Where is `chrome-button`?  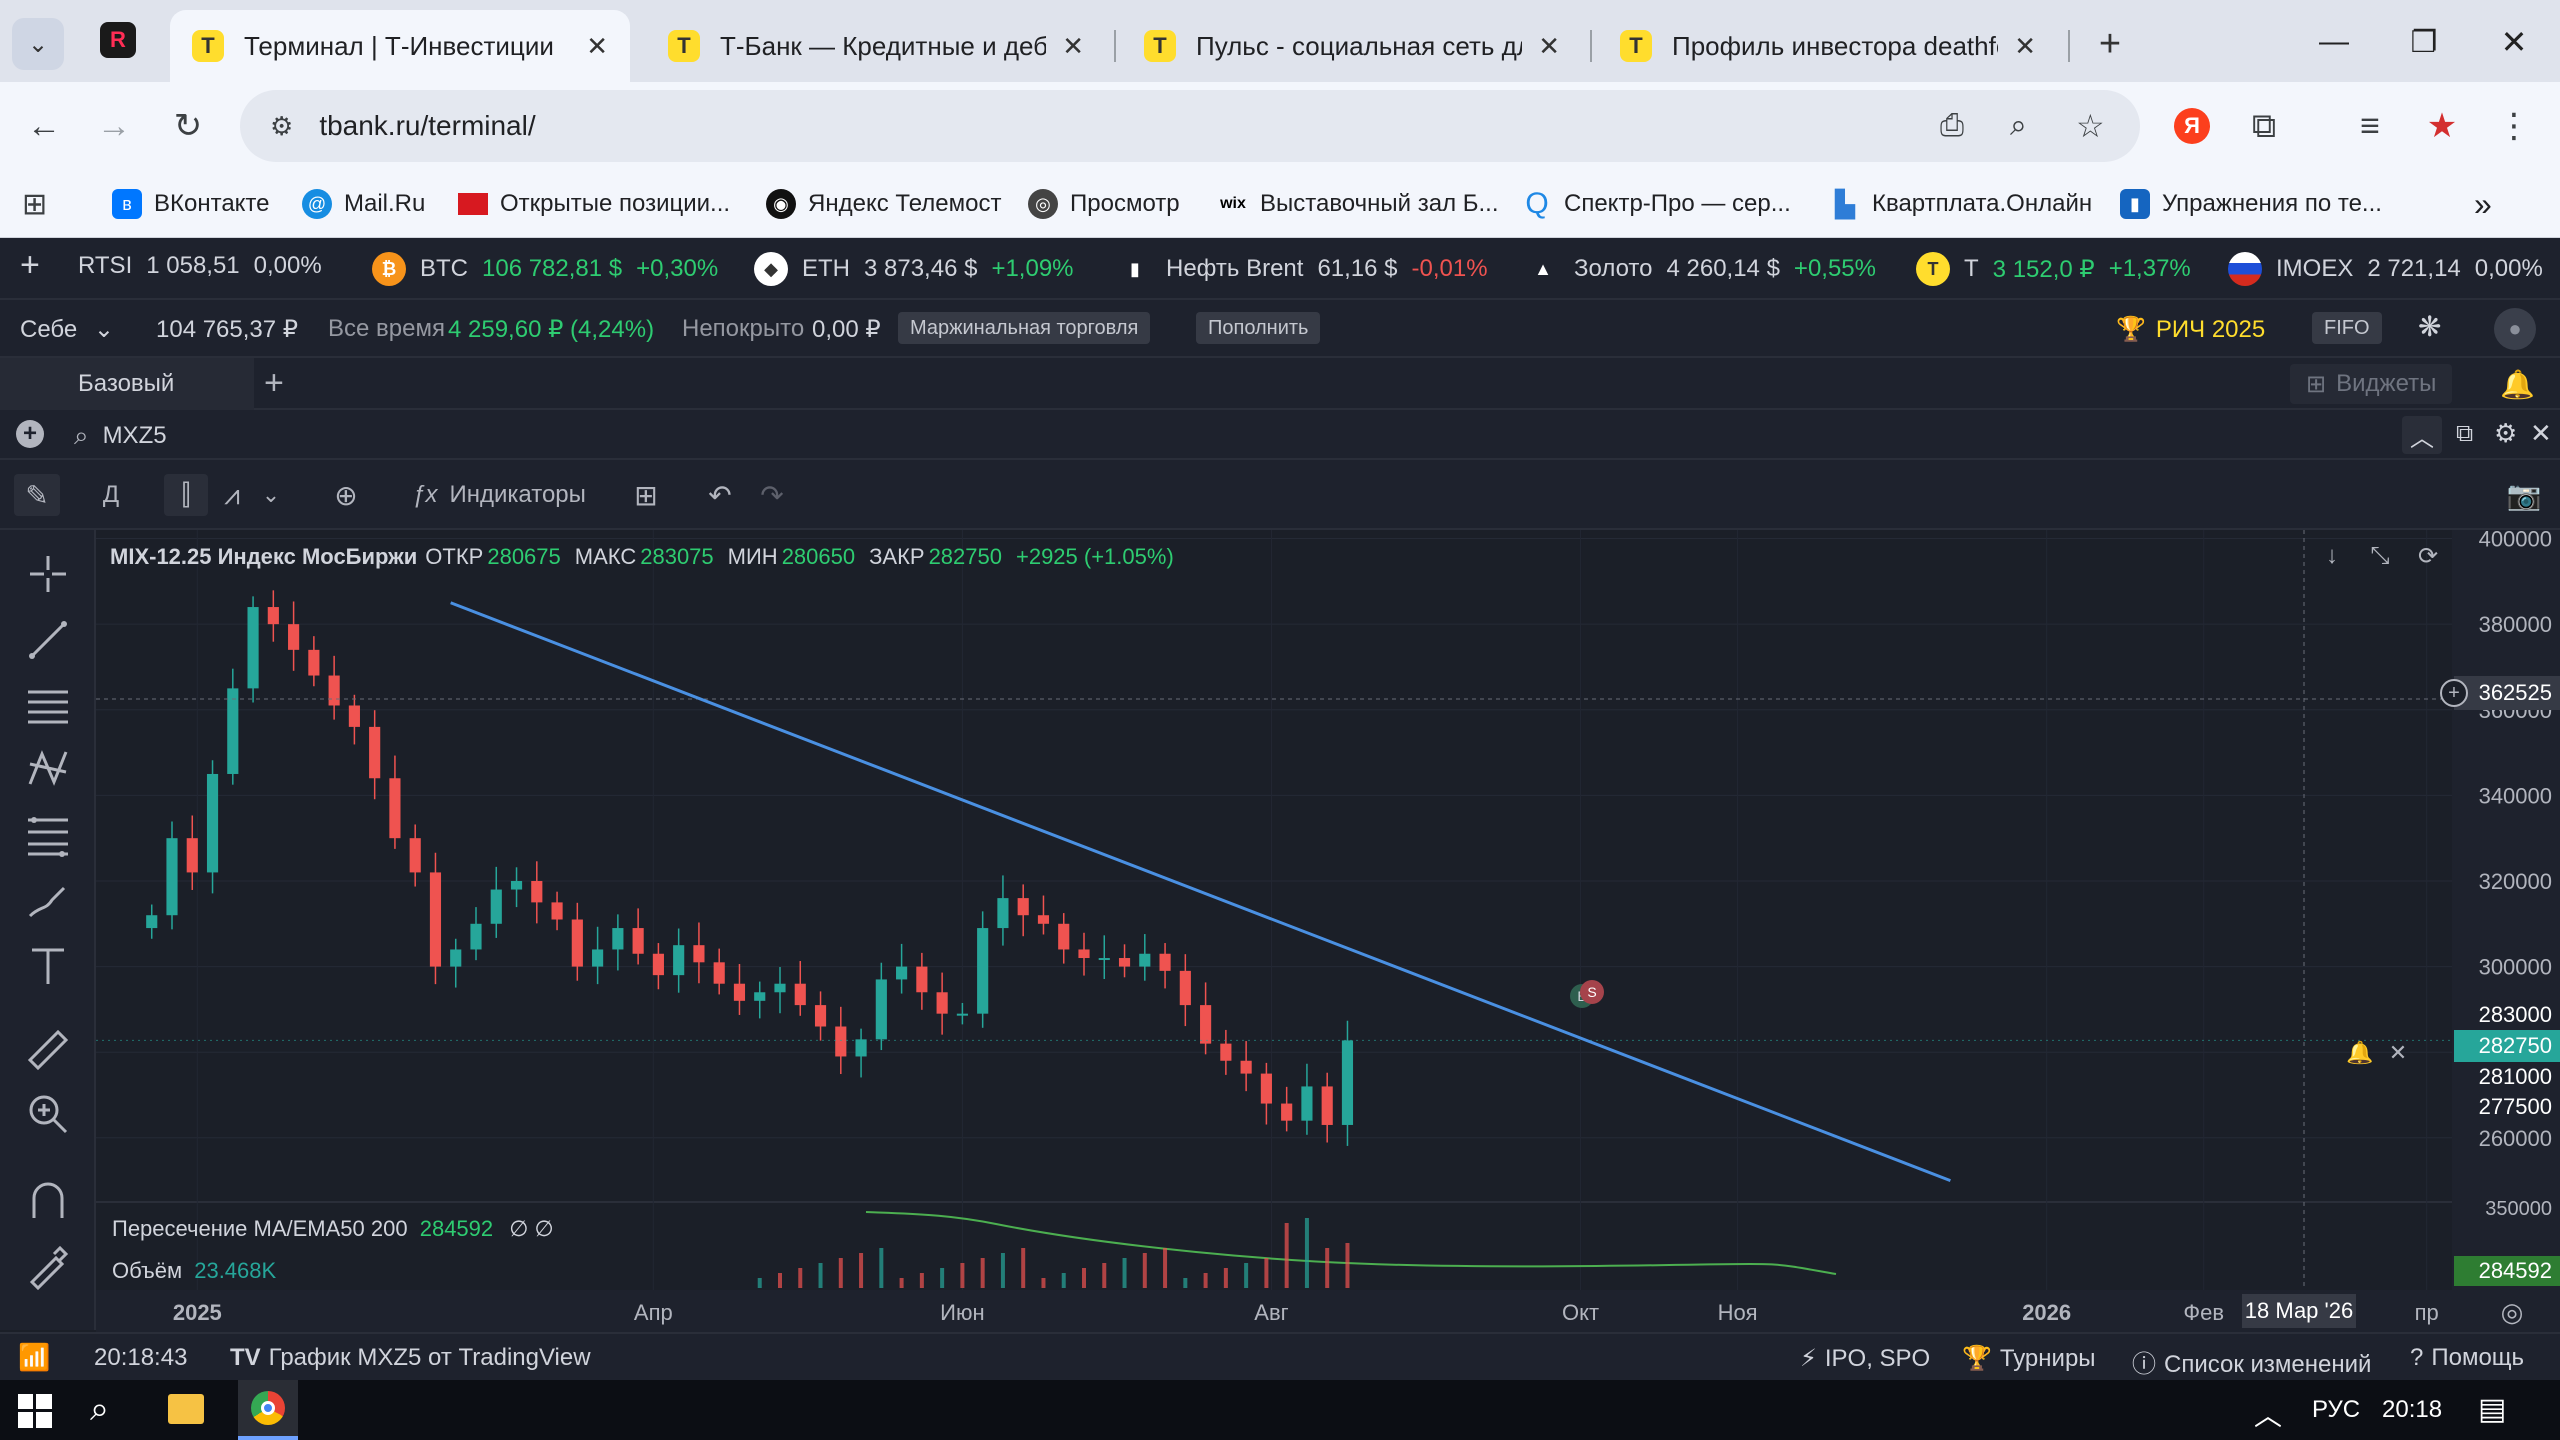 chrome-button is located at coordinates (268, 1410).